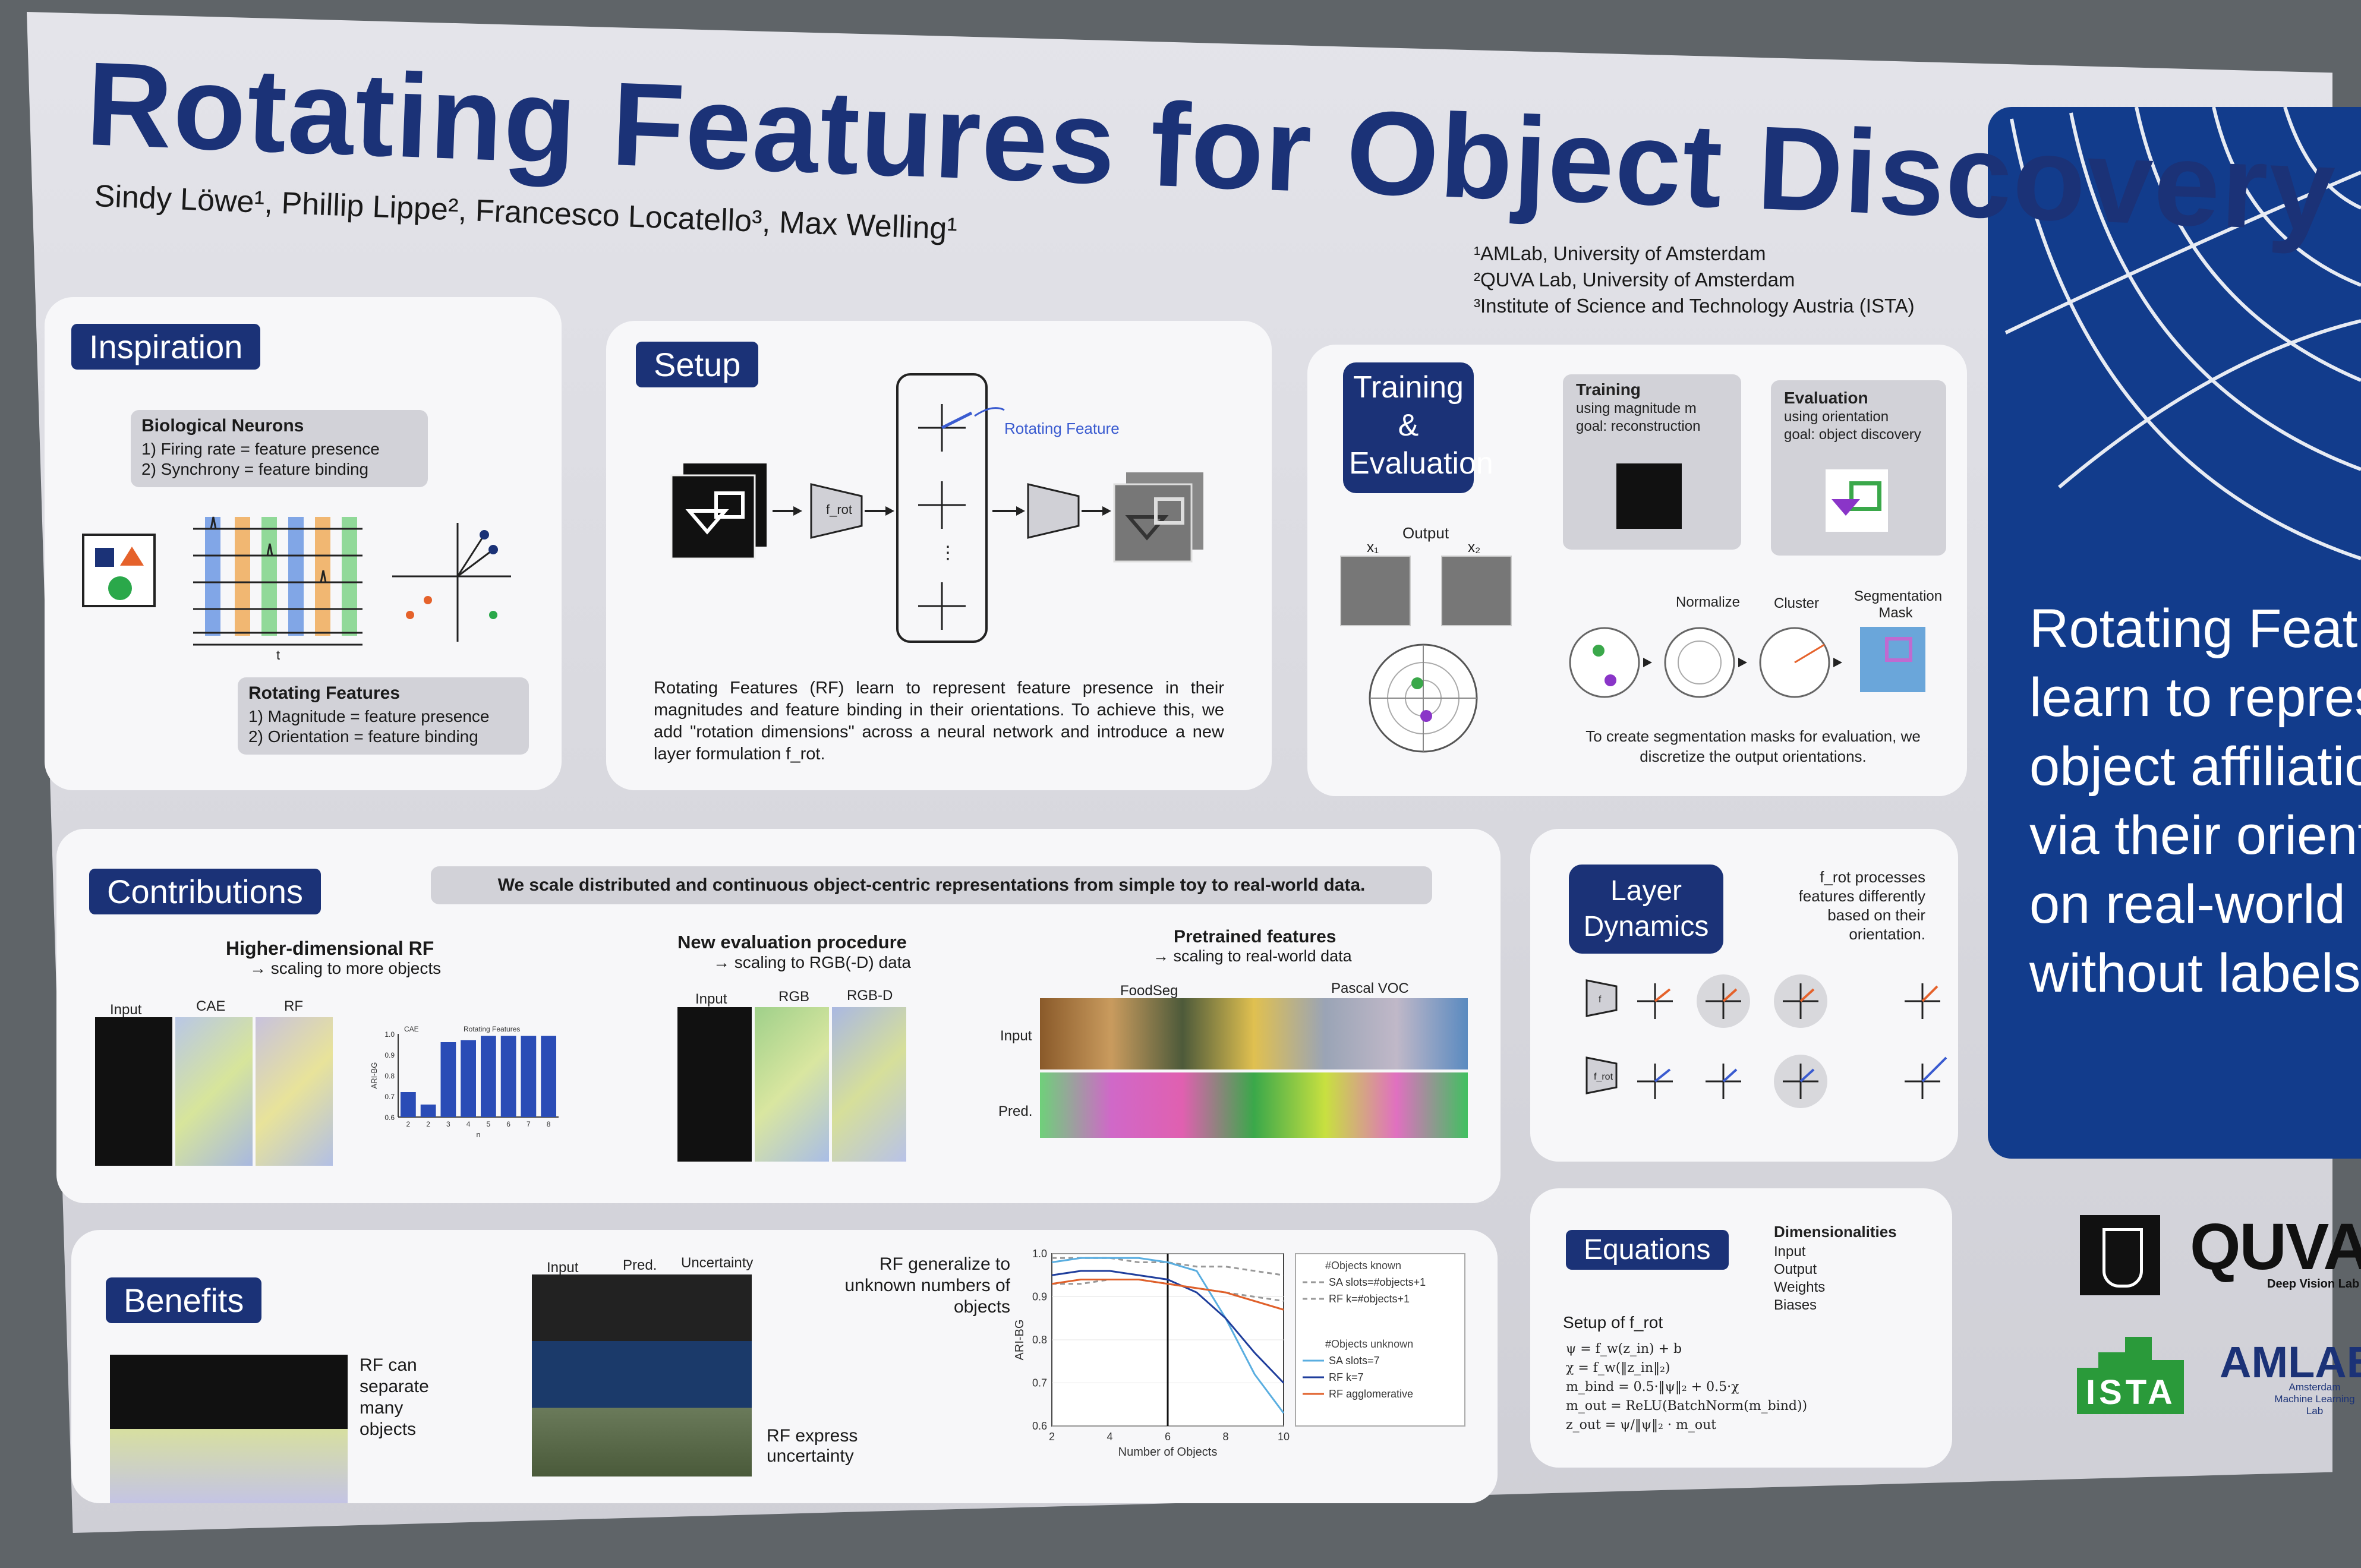 The height and width of the screenshot is (1568, 2361). What do you see at coordinates (792, 1084) in the screenshot?
I see `col2-rgb-image` at bounding box center [792, 1084].